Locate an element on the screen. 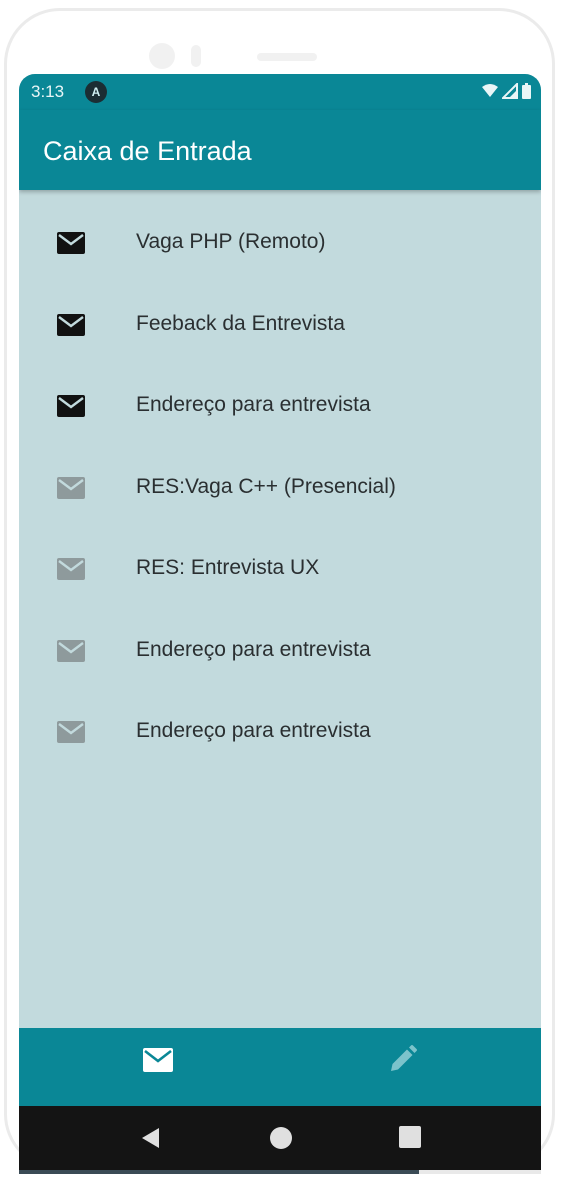  wifi-icon is located at coordinates (490, 90).